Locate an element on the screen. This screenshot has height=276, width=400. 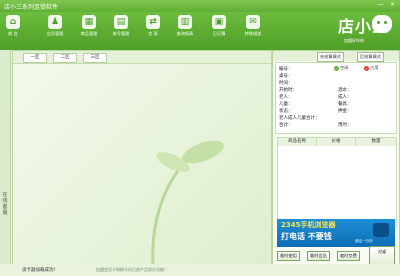
advertisement-banner: 2345手机浏览器 打电话 不要钱 通话一分钟 is located at coordinates (336, 233).